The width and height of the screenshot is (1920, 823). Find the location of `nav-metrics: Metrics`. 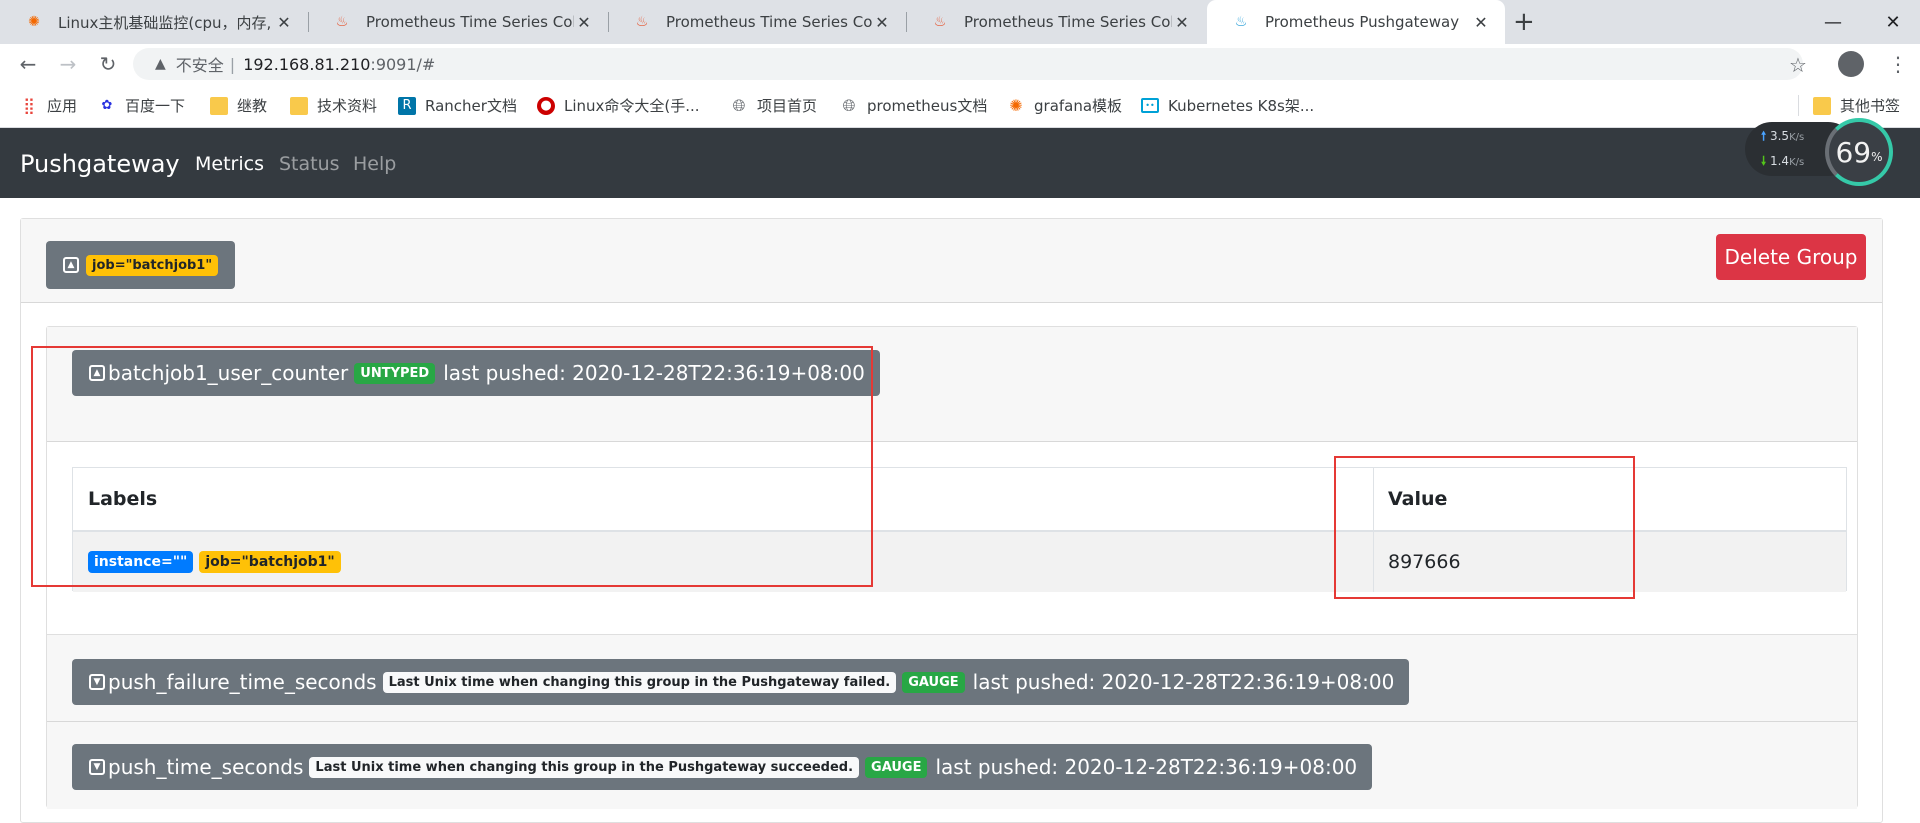

nav-metrics: Metrics is located at coordinates (229, 164).